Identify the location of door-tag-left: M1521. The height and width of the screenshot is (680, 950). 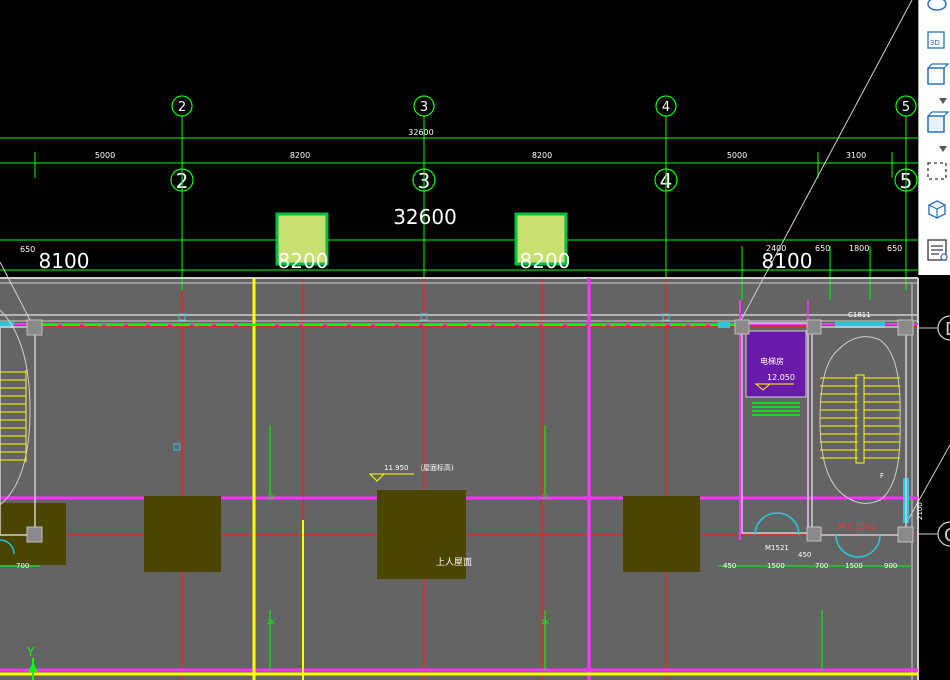
(777, 548).